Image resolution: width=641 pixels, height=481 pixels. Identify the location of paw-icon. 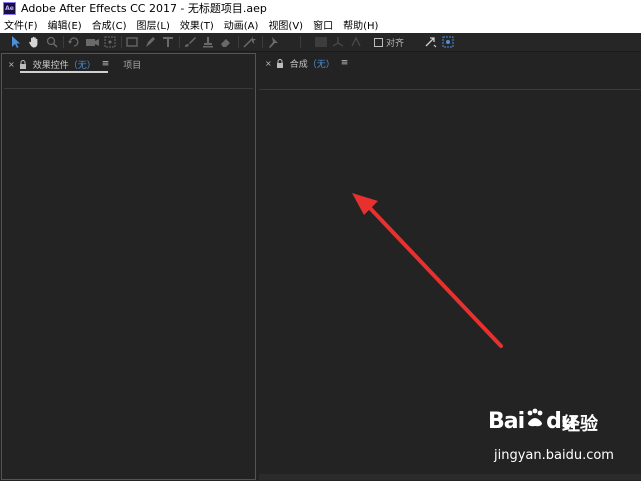
(535, 421).